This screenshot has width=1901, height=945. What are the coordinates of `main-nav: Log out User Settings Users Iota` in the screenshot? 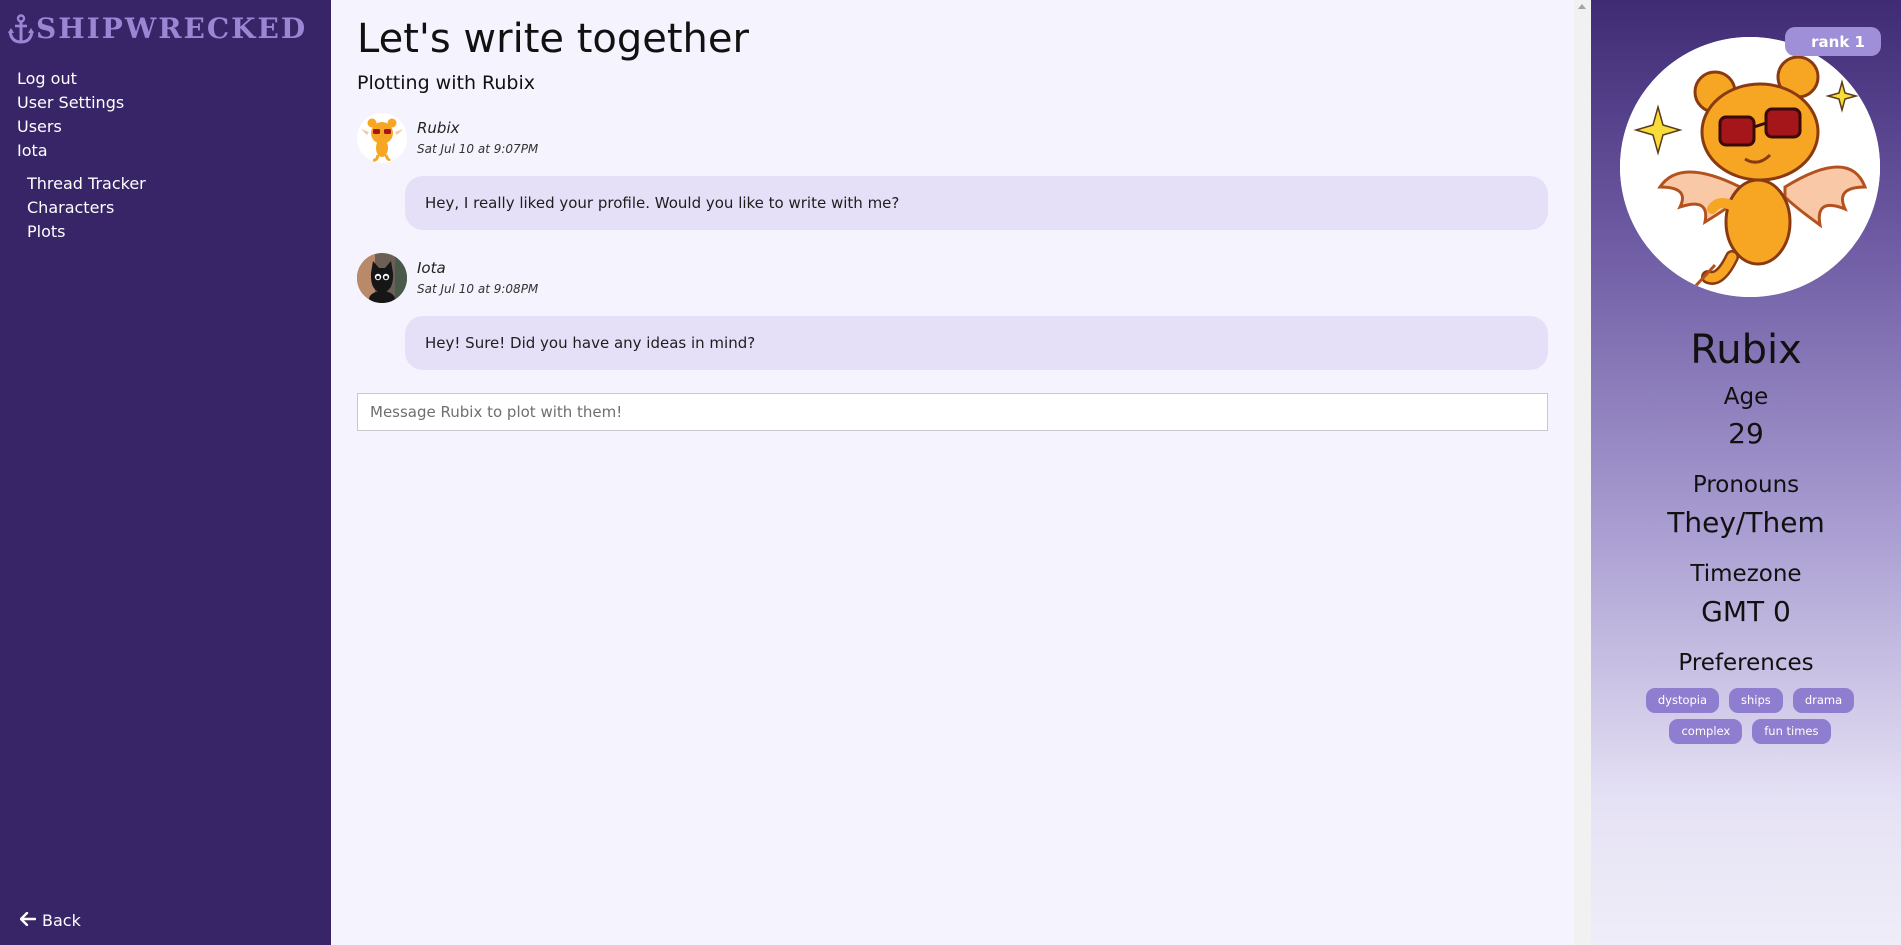 It's located at (70, 115).